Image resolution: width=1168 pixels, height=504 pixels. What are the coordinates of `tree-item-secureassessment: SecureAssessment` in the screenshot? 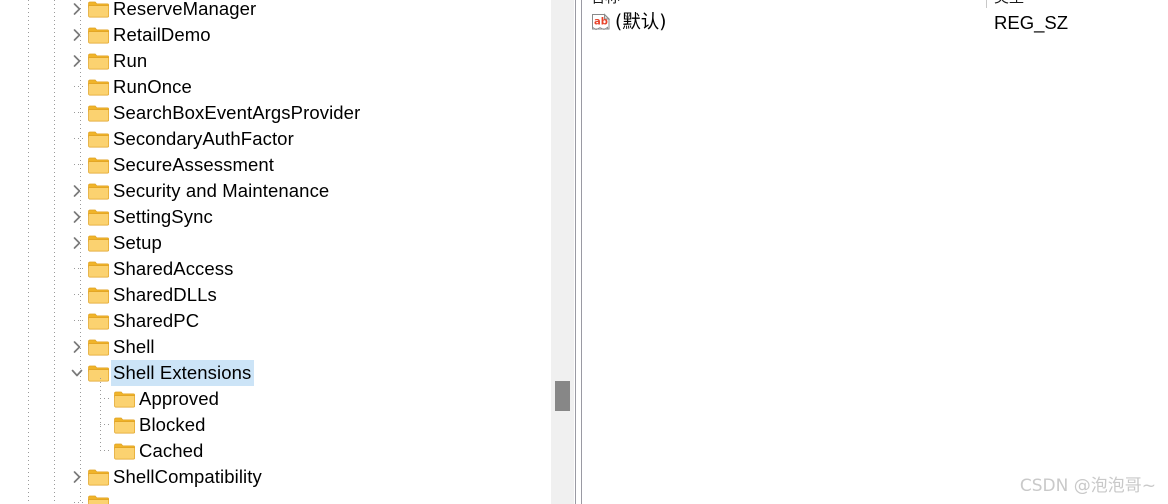 It's located at (275, 165).